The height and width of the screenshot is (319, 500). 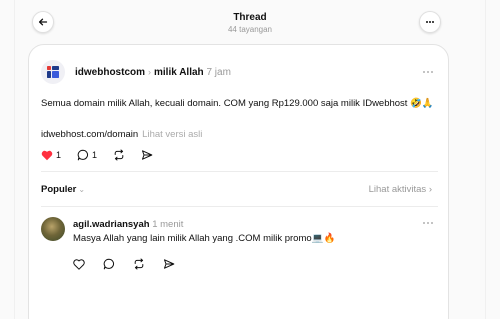 I want to click on reply-comment-button, so click(x=109, y=264).